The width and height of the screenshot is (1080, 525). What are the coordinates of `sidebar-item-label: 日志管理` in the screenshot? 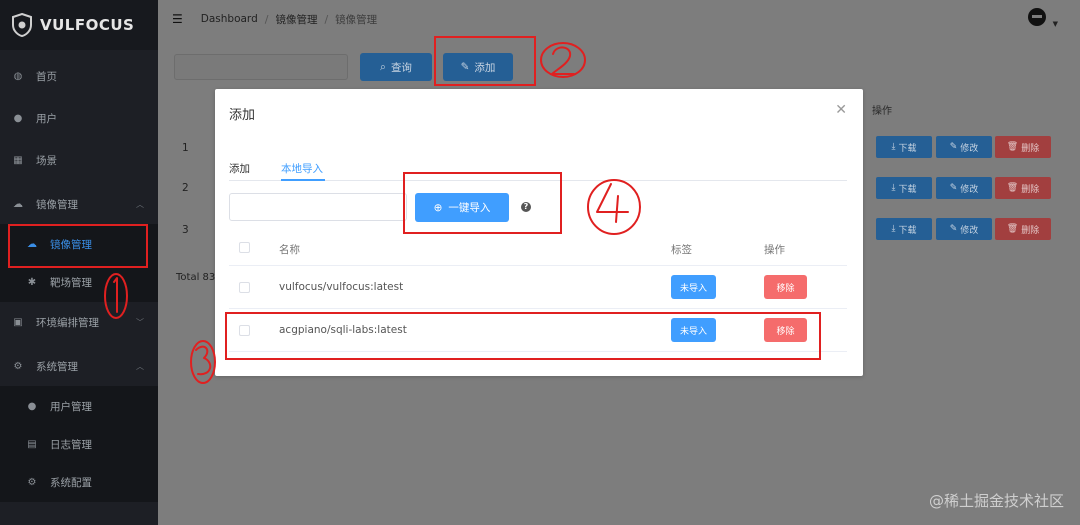 It's located at (71, 444).